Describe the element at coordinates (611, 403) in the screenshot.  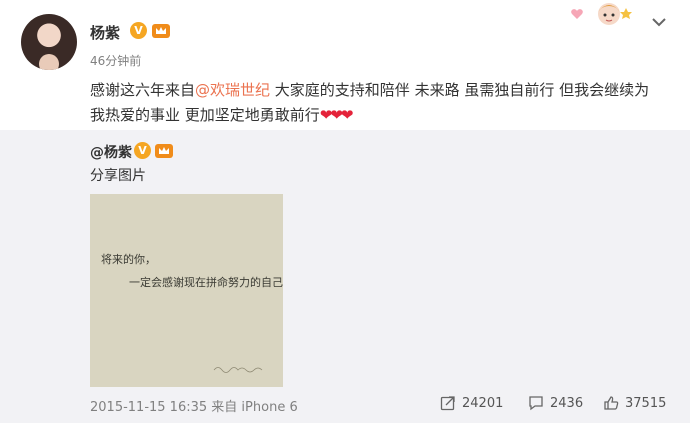
I see `thumbs-up-icon` at that location.